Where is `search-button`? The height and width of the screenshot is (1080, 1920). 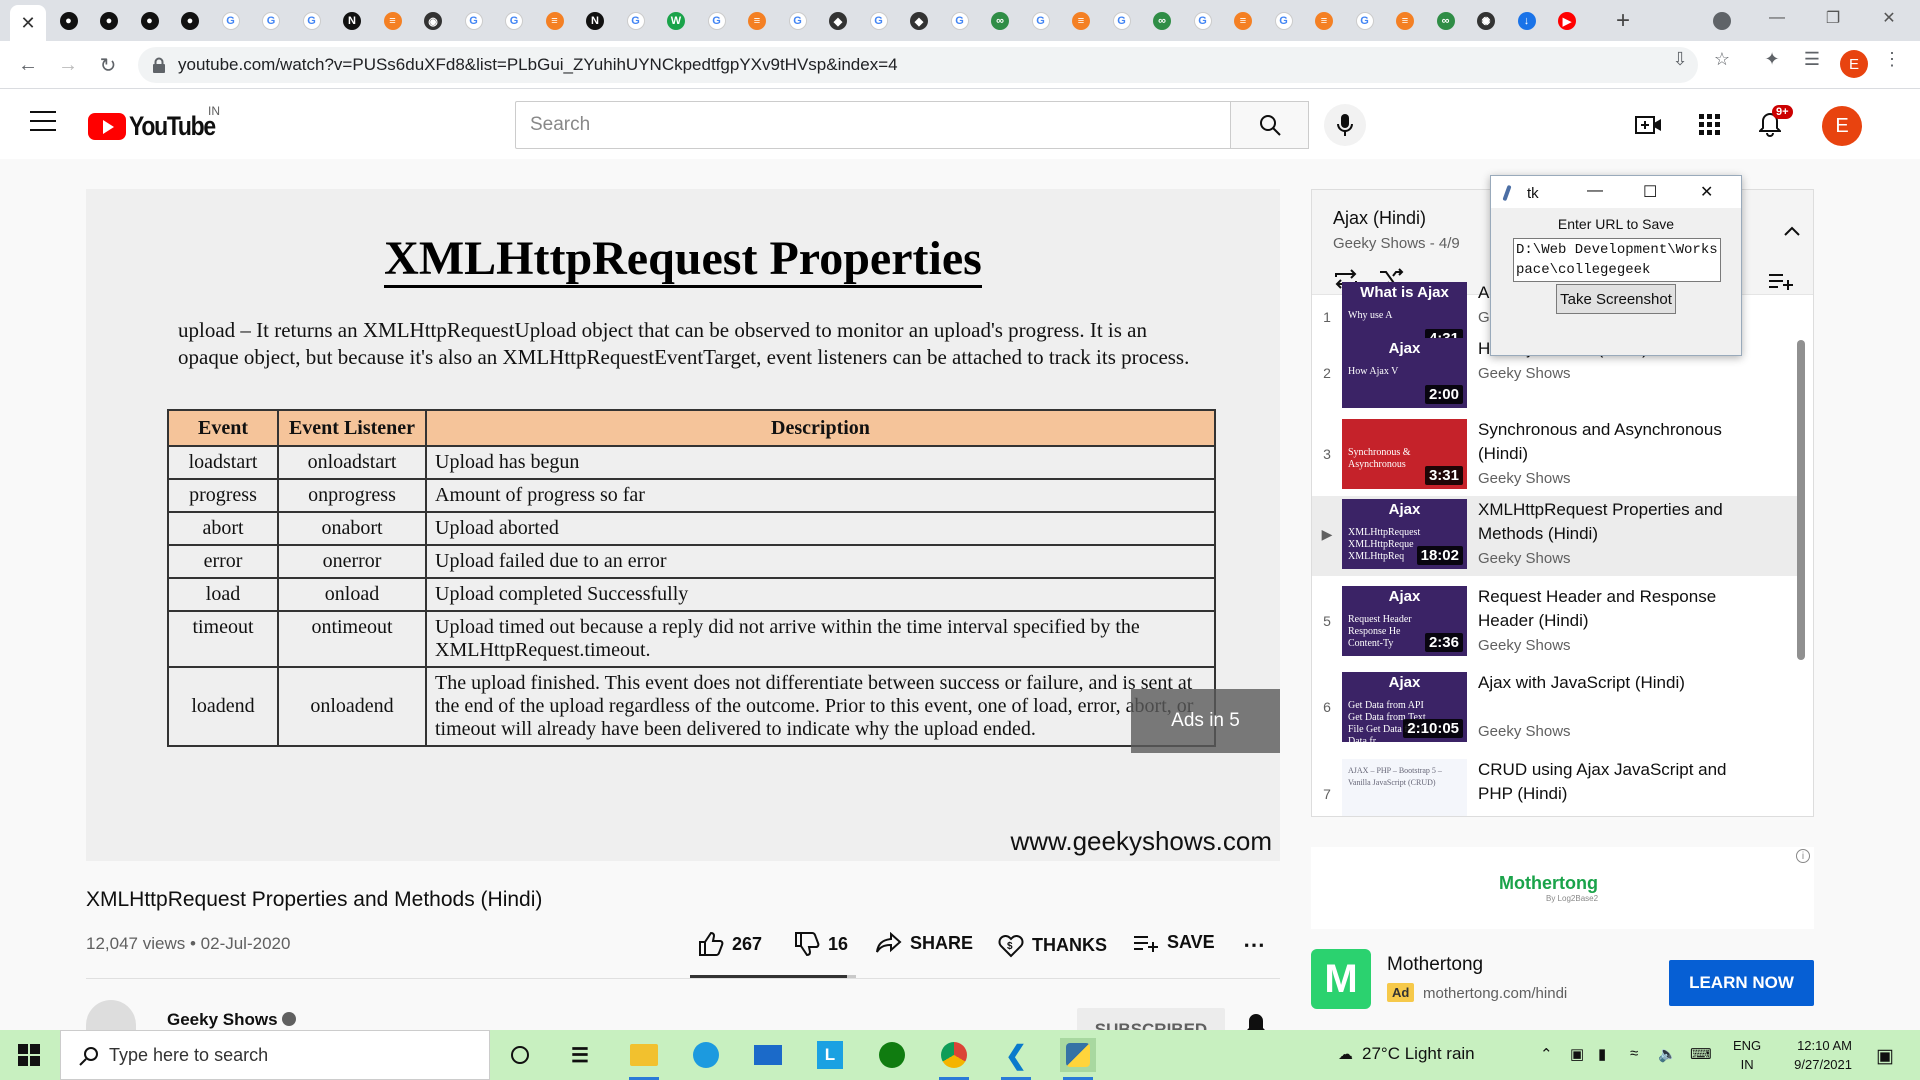 search-button is located at coordinates (1269, 125).